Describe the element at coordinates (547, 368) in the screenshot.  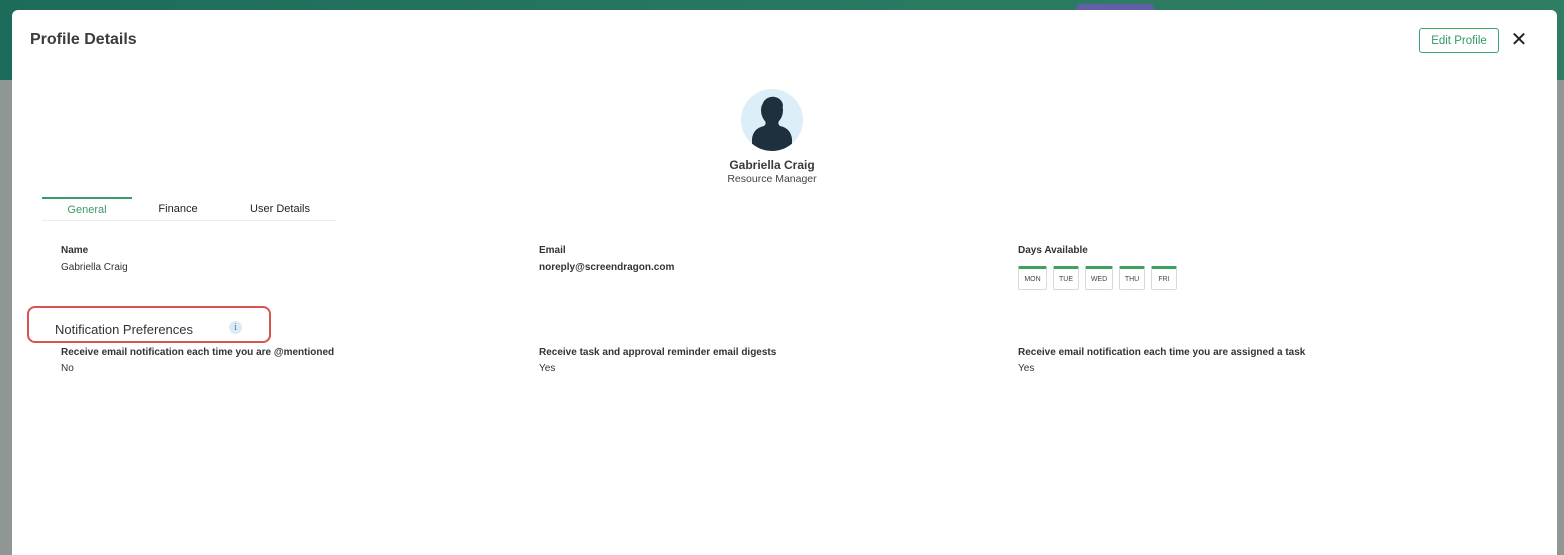
I see `digest-pref-value: Yes` at that location.